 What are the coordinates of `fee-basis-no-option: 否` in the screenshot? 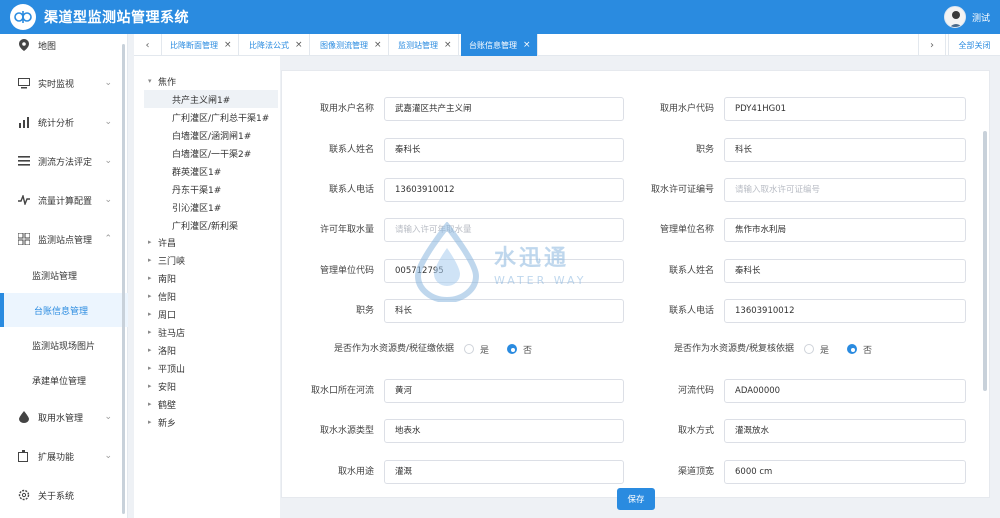 It's located at (519, 349).